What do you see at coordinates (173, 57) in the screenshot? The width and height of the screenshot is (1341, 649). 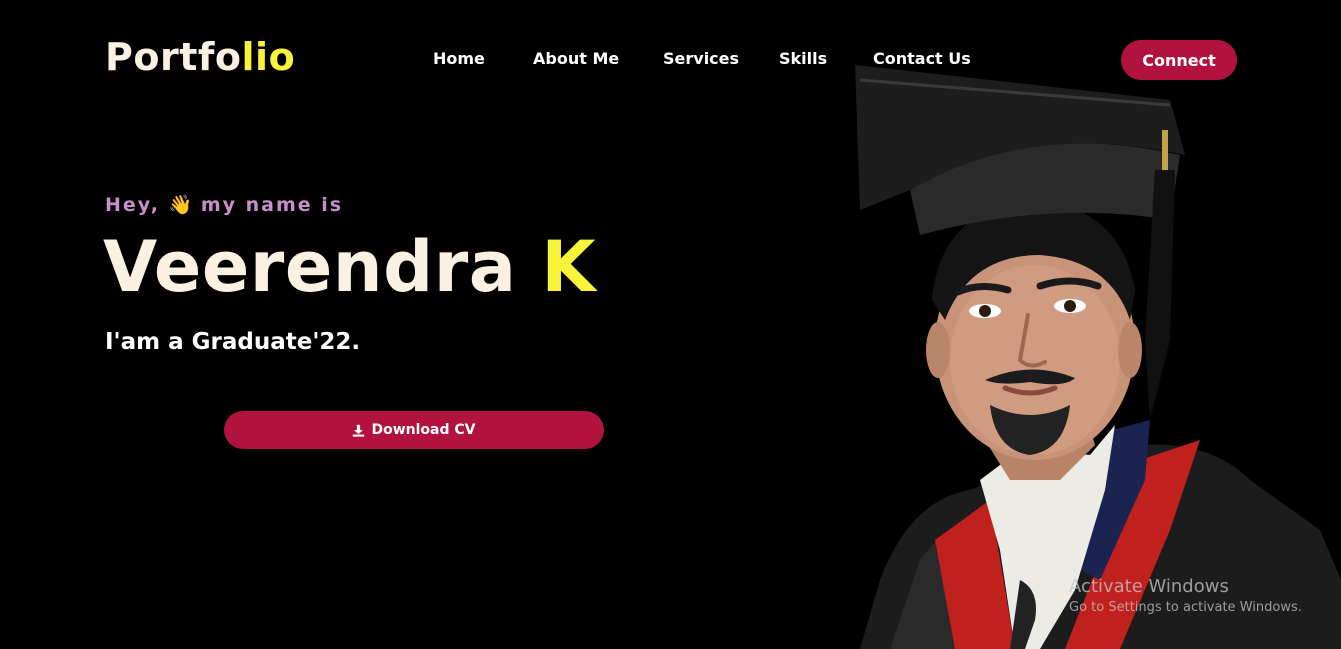 I see `logo-main-text: Portfo` at bounding box center [173, 57].